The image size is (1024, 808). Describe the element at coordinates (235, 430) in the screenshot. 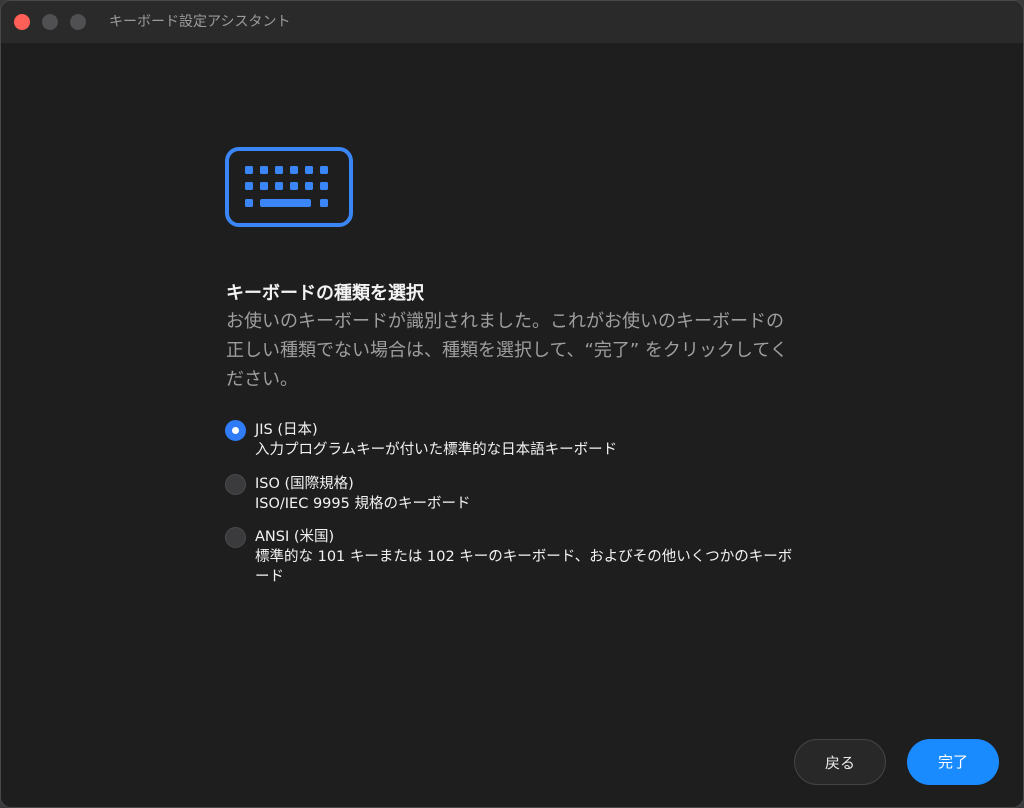

I see `jis-radio-button` at that location.